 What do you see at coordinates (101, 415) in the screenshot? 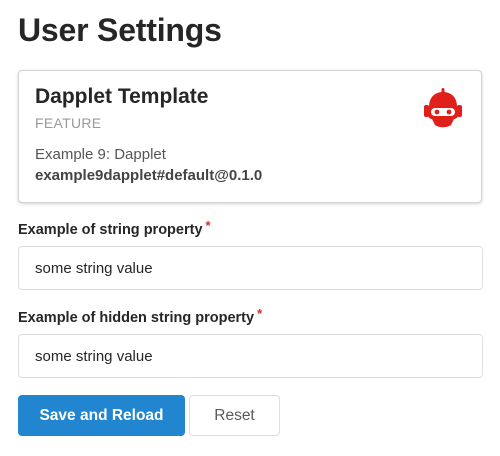
I see `save-and-reload-button: Save and Reload` at bounding box center [101, 415].